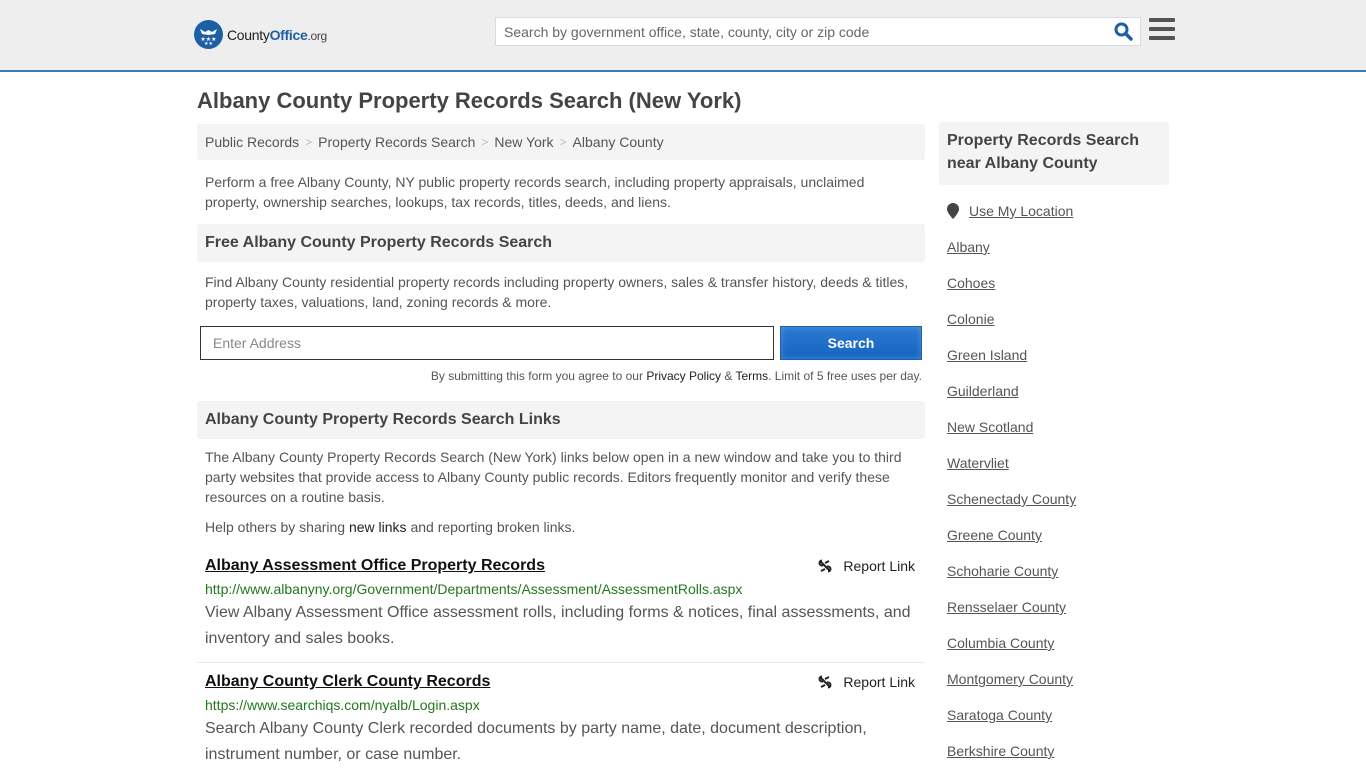 The height and width of the screenshot is (779, 1366). I want to click on nearby-place-link: Guilderland, so click(1058, 391).